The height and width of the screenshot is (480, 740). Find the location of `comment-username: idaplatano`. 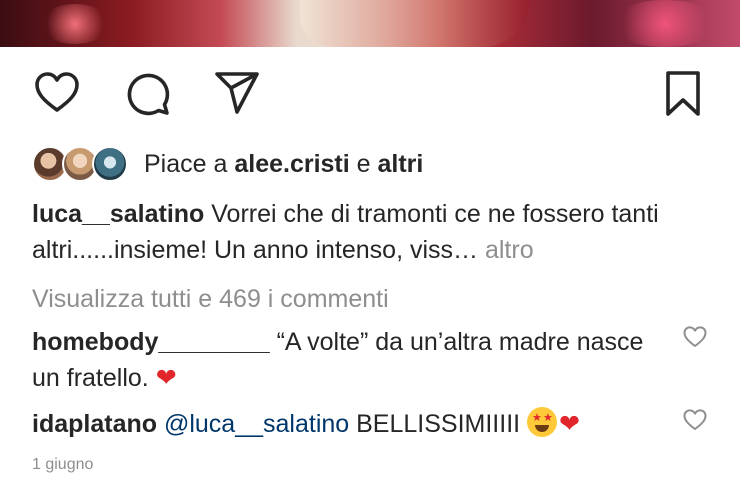

comment-username: idaplatano is located at coordinates (94, 424).